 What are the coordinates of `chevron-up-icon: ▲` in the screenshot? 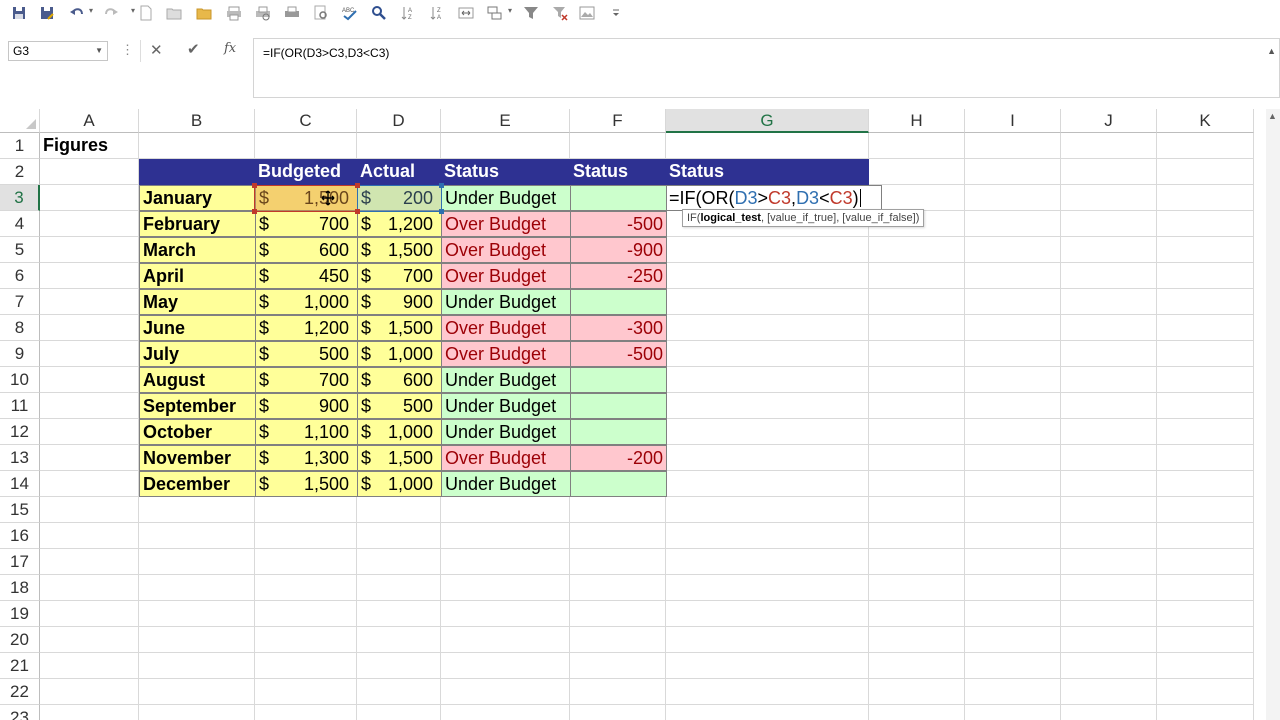 It's located at (1271, 51).